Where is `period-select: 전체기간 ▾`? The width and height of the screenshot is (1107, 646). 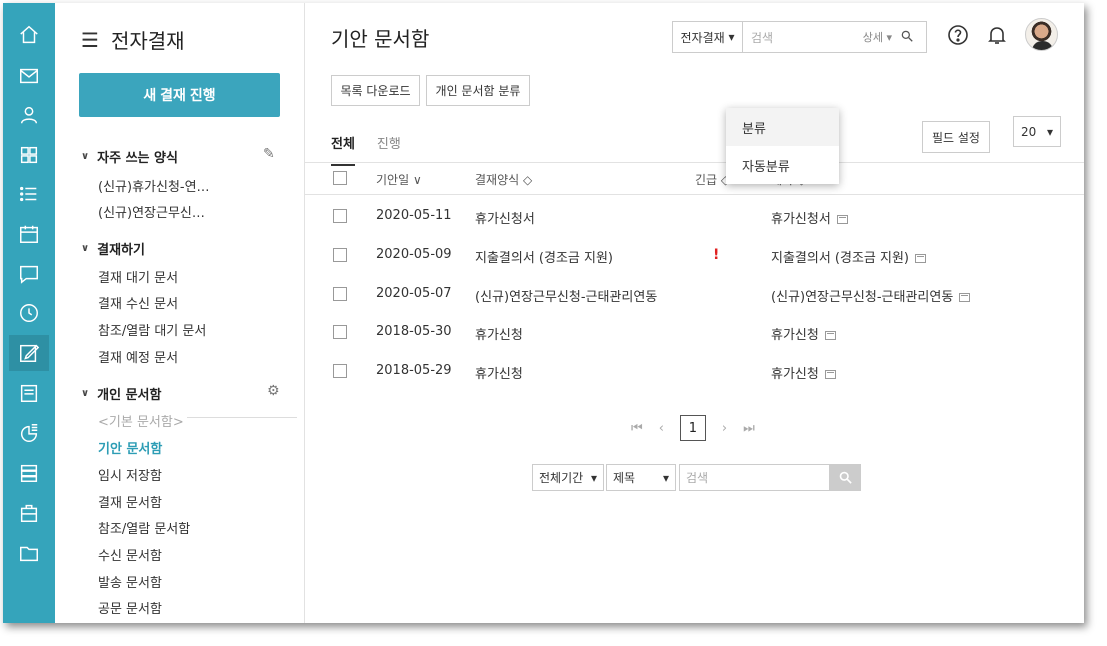 period-select: 전체기간 ▾ is located at coordinates (568, 477).